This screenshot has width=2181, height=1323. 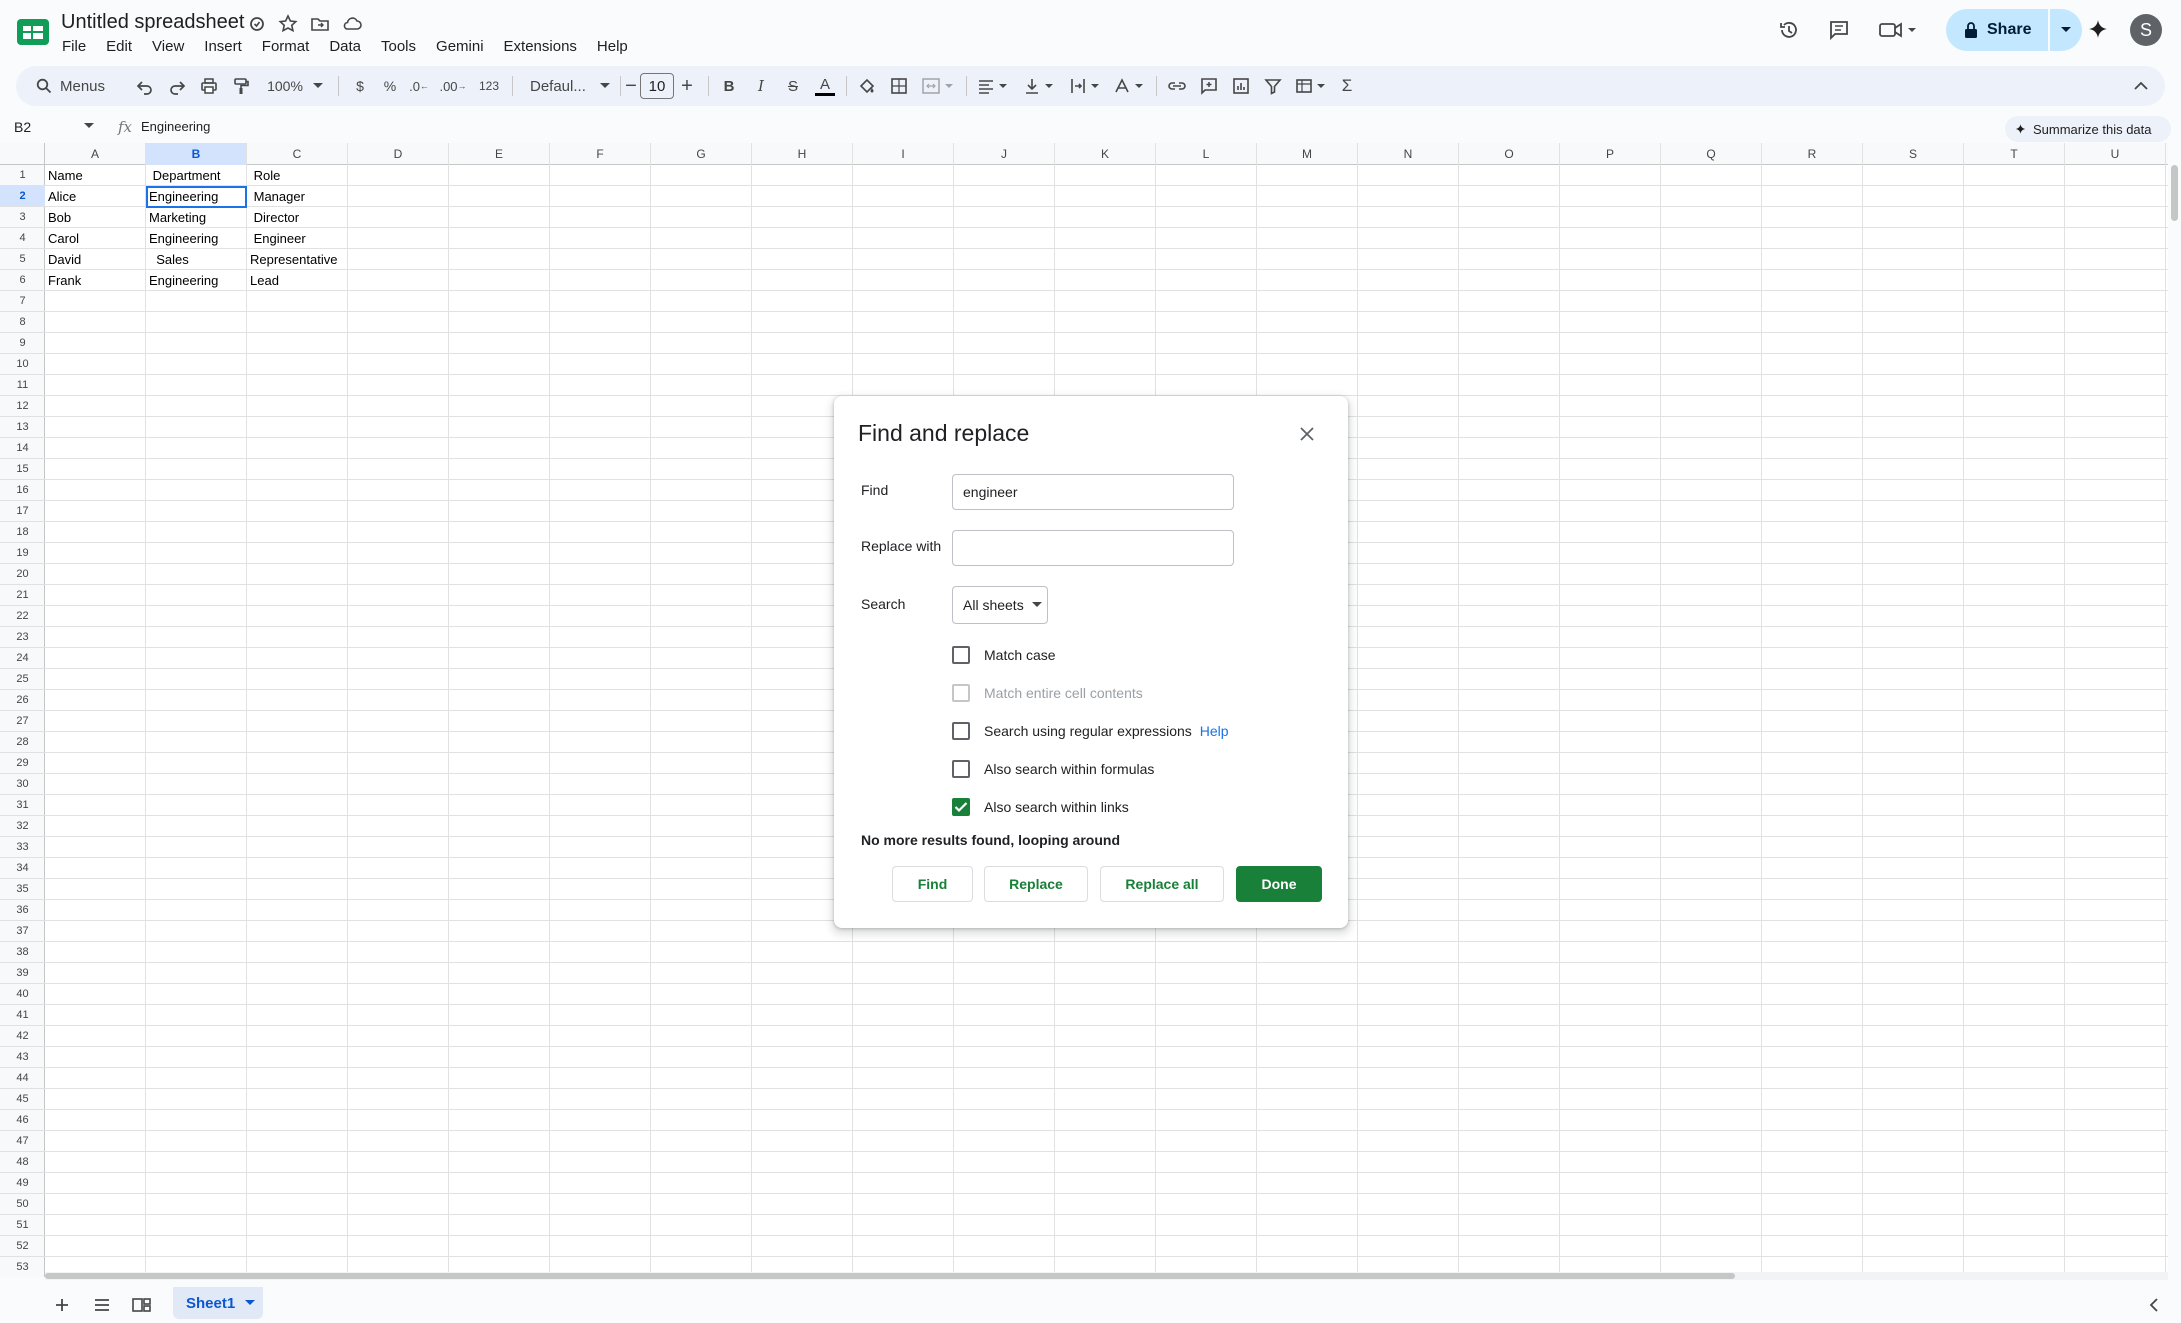 I want to click on column-header-l: L, so click(x=1206, y=154).